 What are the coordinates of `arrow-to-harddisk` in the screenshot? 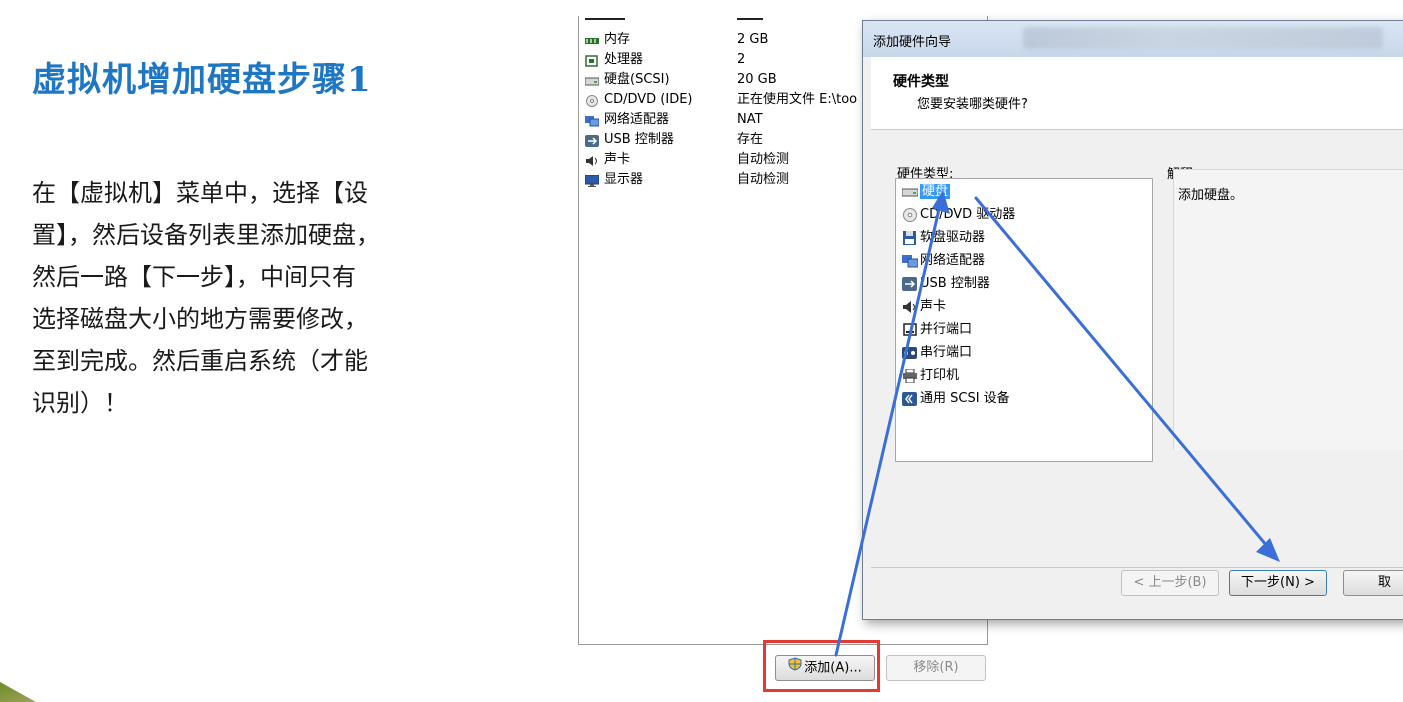 It's located at (888, 430).